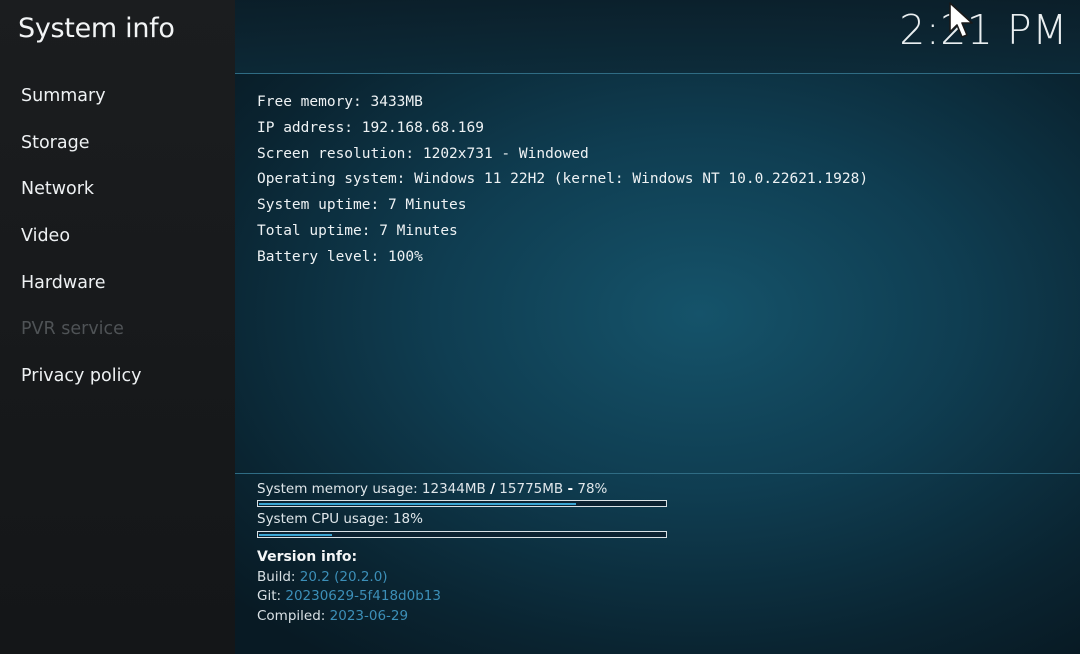 The width and height of the screenshot is (1080, 654). I want to click on mouse-pointer-icon, so click(961, 20).